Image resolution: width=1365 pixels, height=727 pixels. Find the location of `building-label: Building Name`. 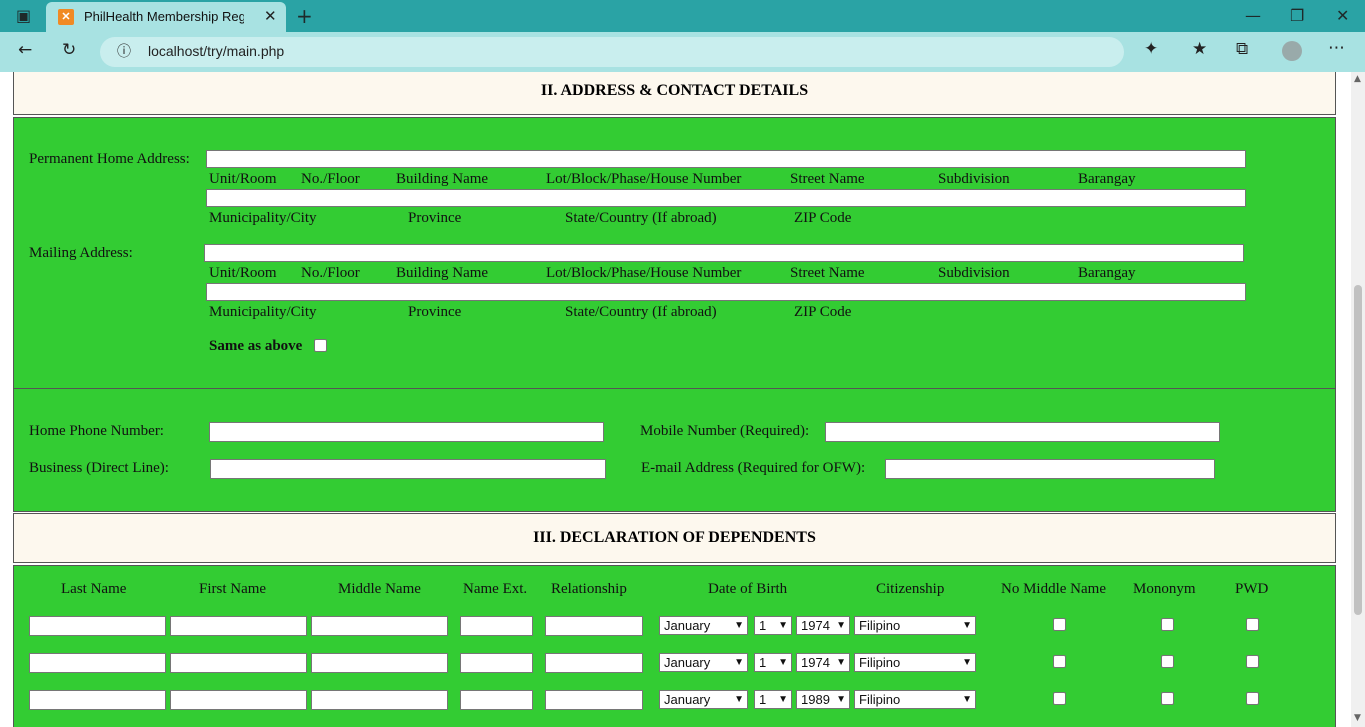

building-label: Building Name is located at coordinates (442, 179).